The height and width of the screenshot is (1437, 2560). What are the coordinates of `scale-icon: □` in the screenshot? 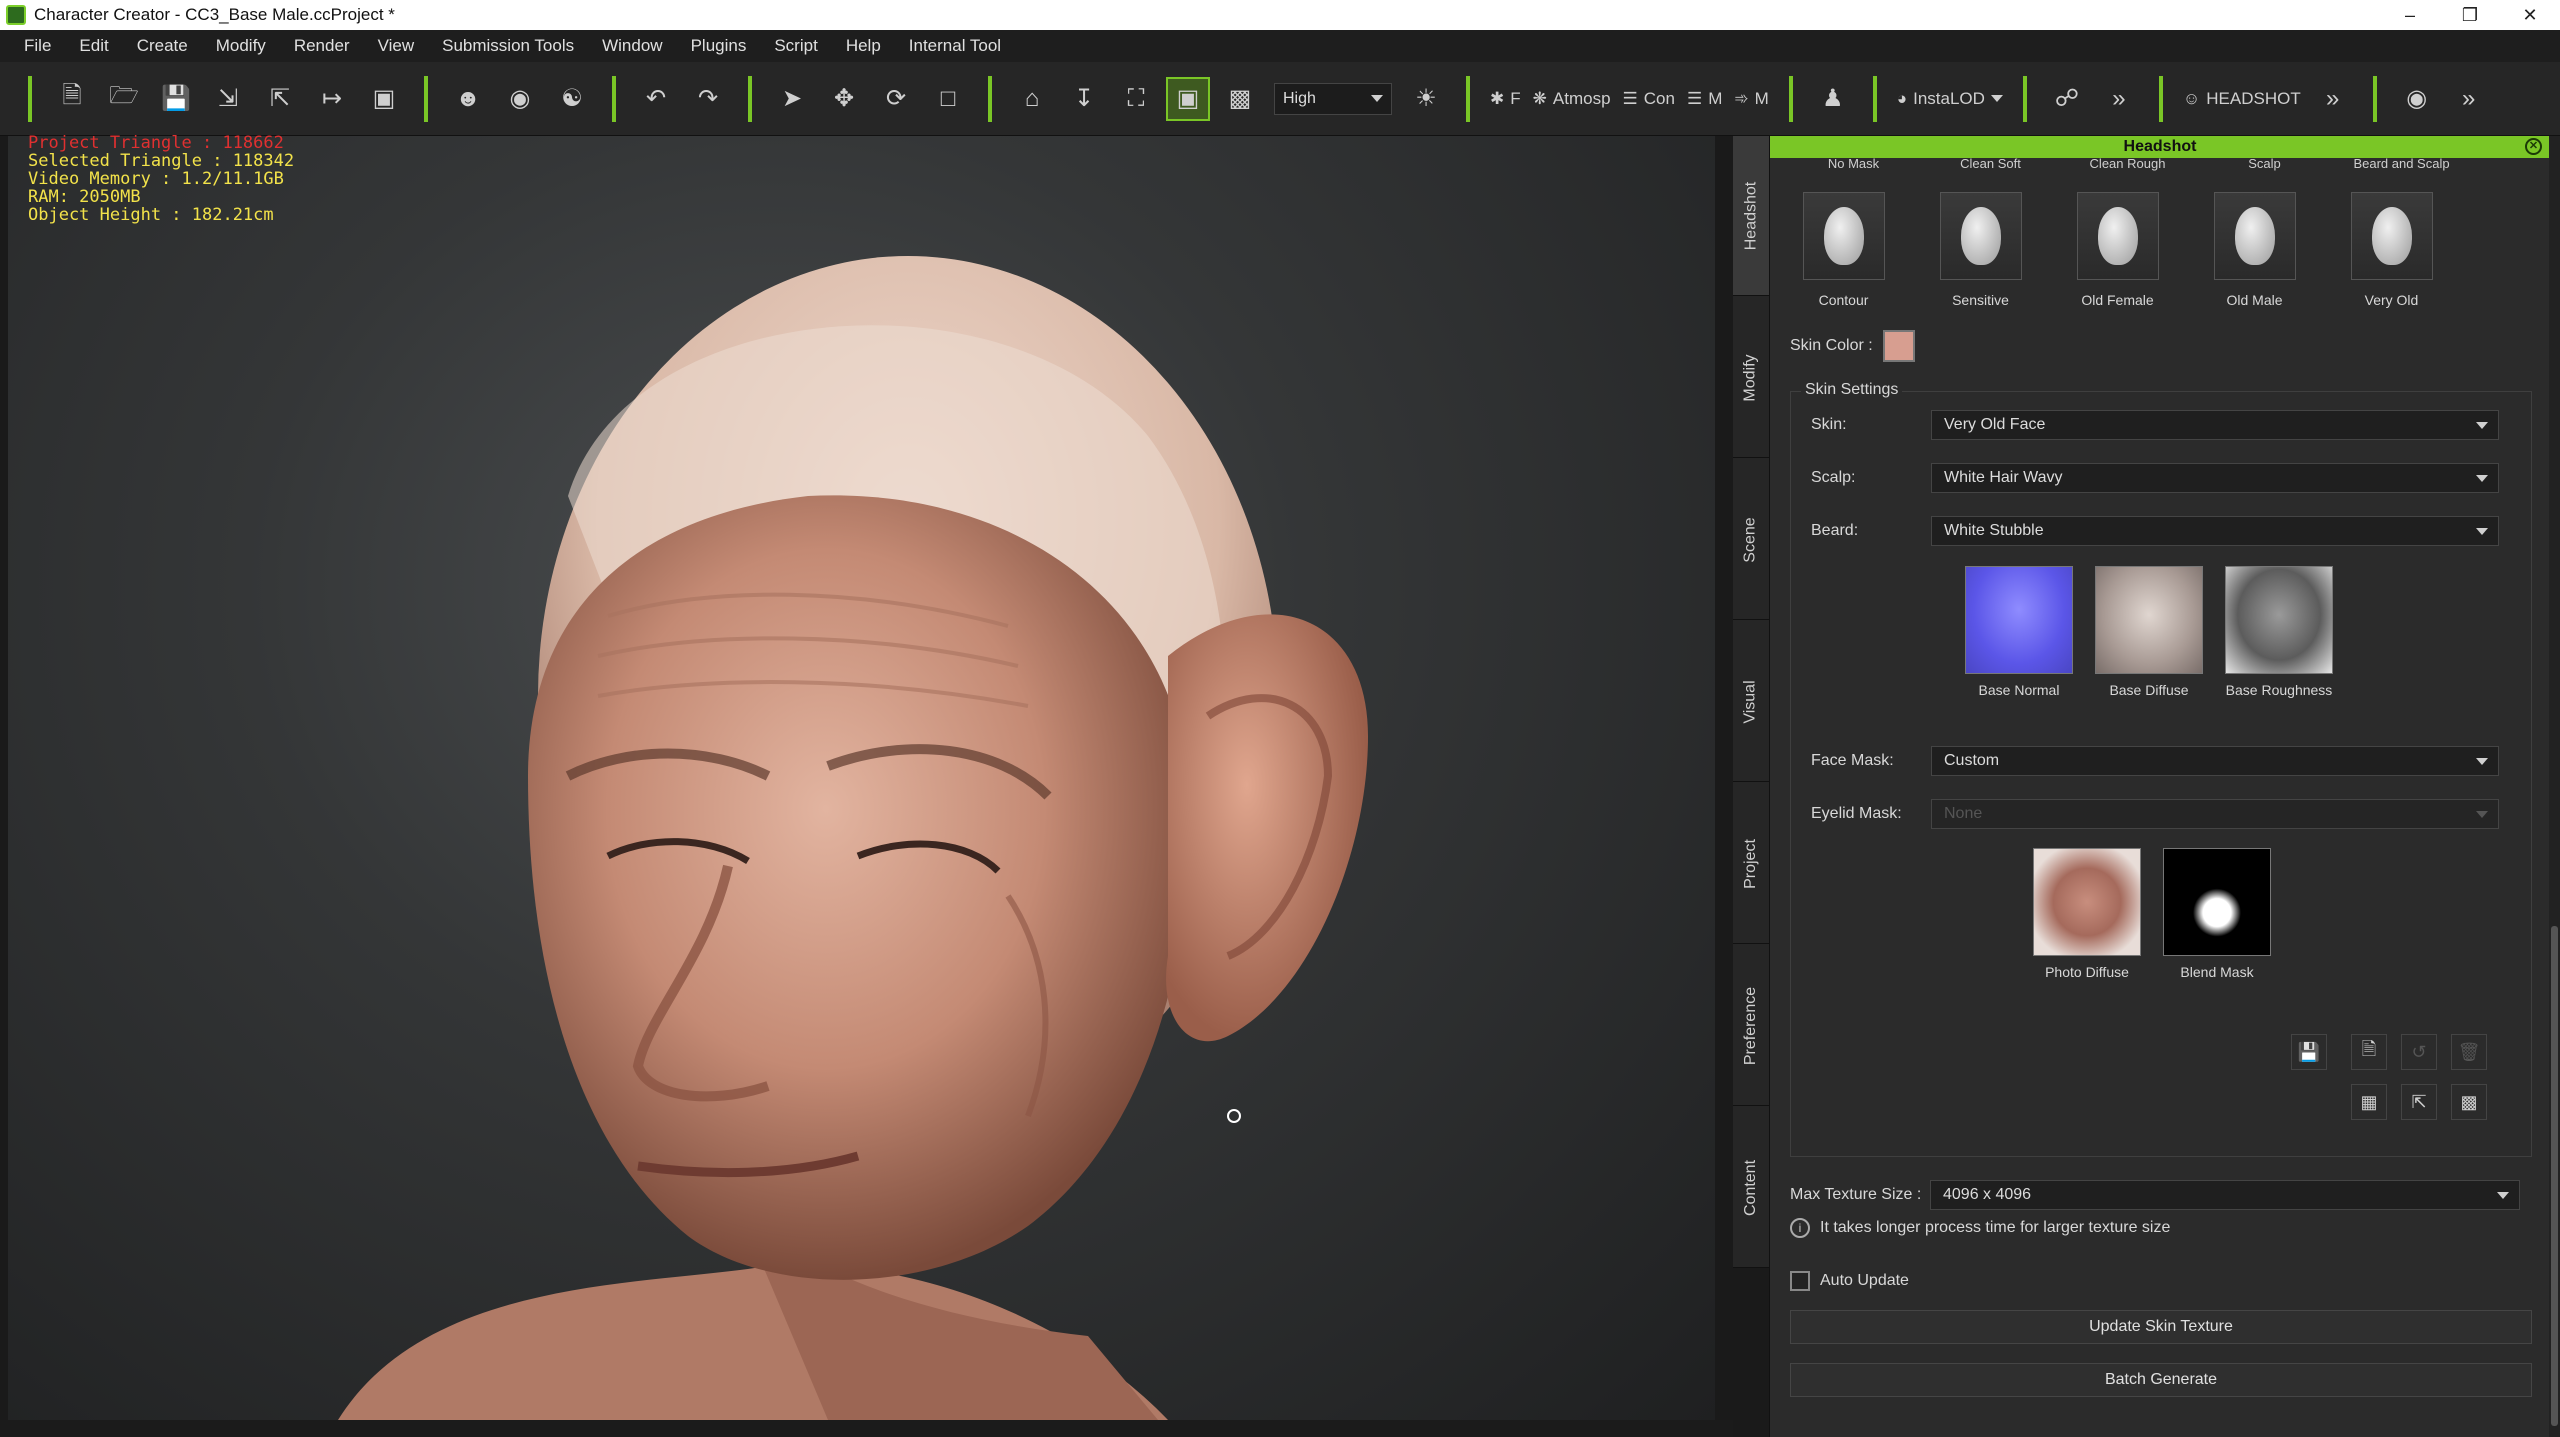 It's located at (948, 99).